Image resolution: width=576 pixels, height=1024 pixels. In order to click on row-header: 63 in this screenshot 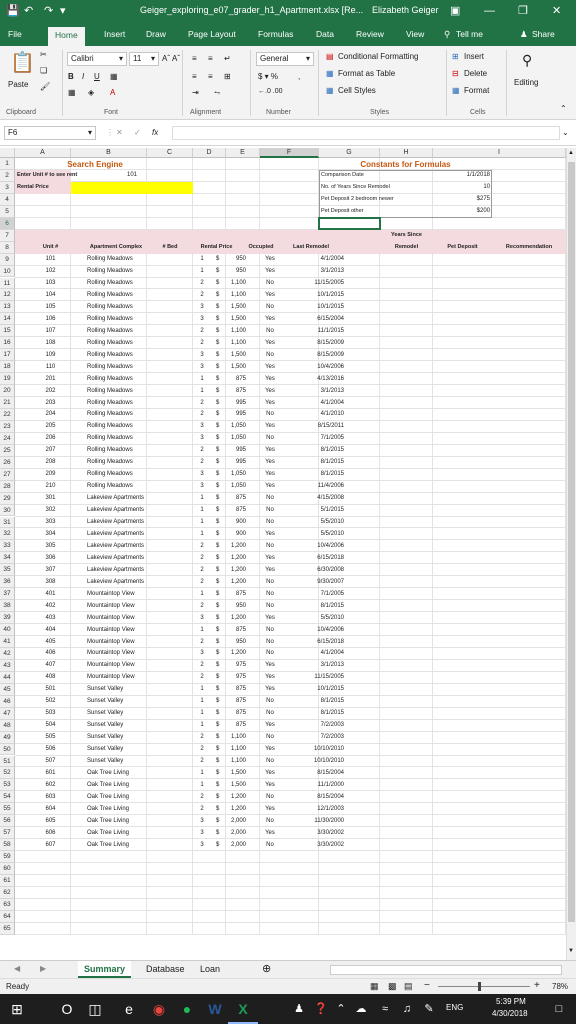, I will do `click(7, 904)`.